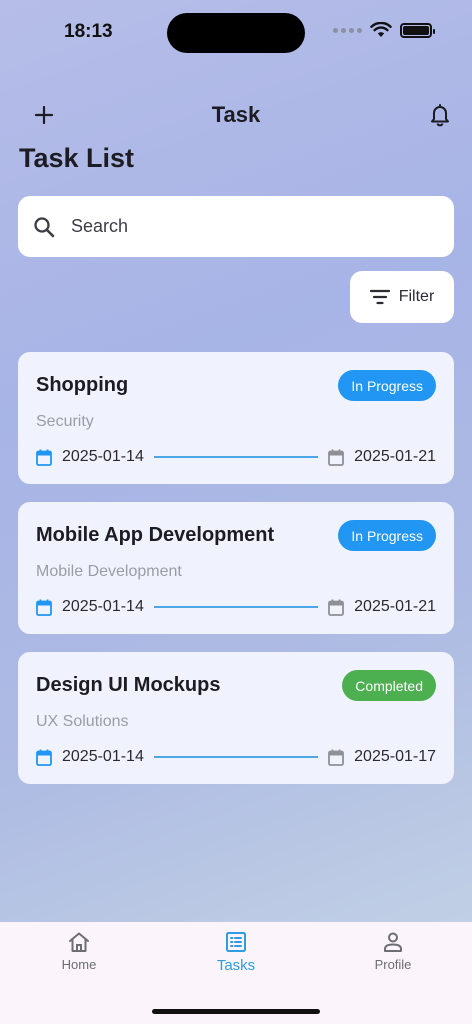  Describe the element at coordinates (155, 535) in the screenshot. I see `task-title: Mobile App Development` at that location.